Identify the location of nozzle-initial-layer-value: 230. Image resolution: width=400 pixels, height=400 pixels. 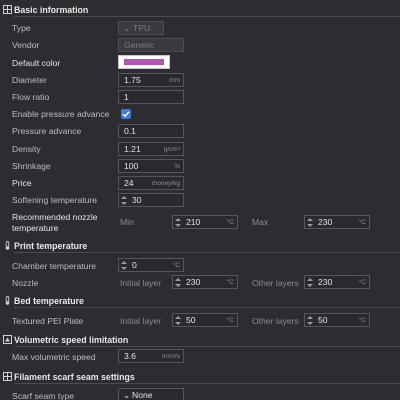
(193, 282).